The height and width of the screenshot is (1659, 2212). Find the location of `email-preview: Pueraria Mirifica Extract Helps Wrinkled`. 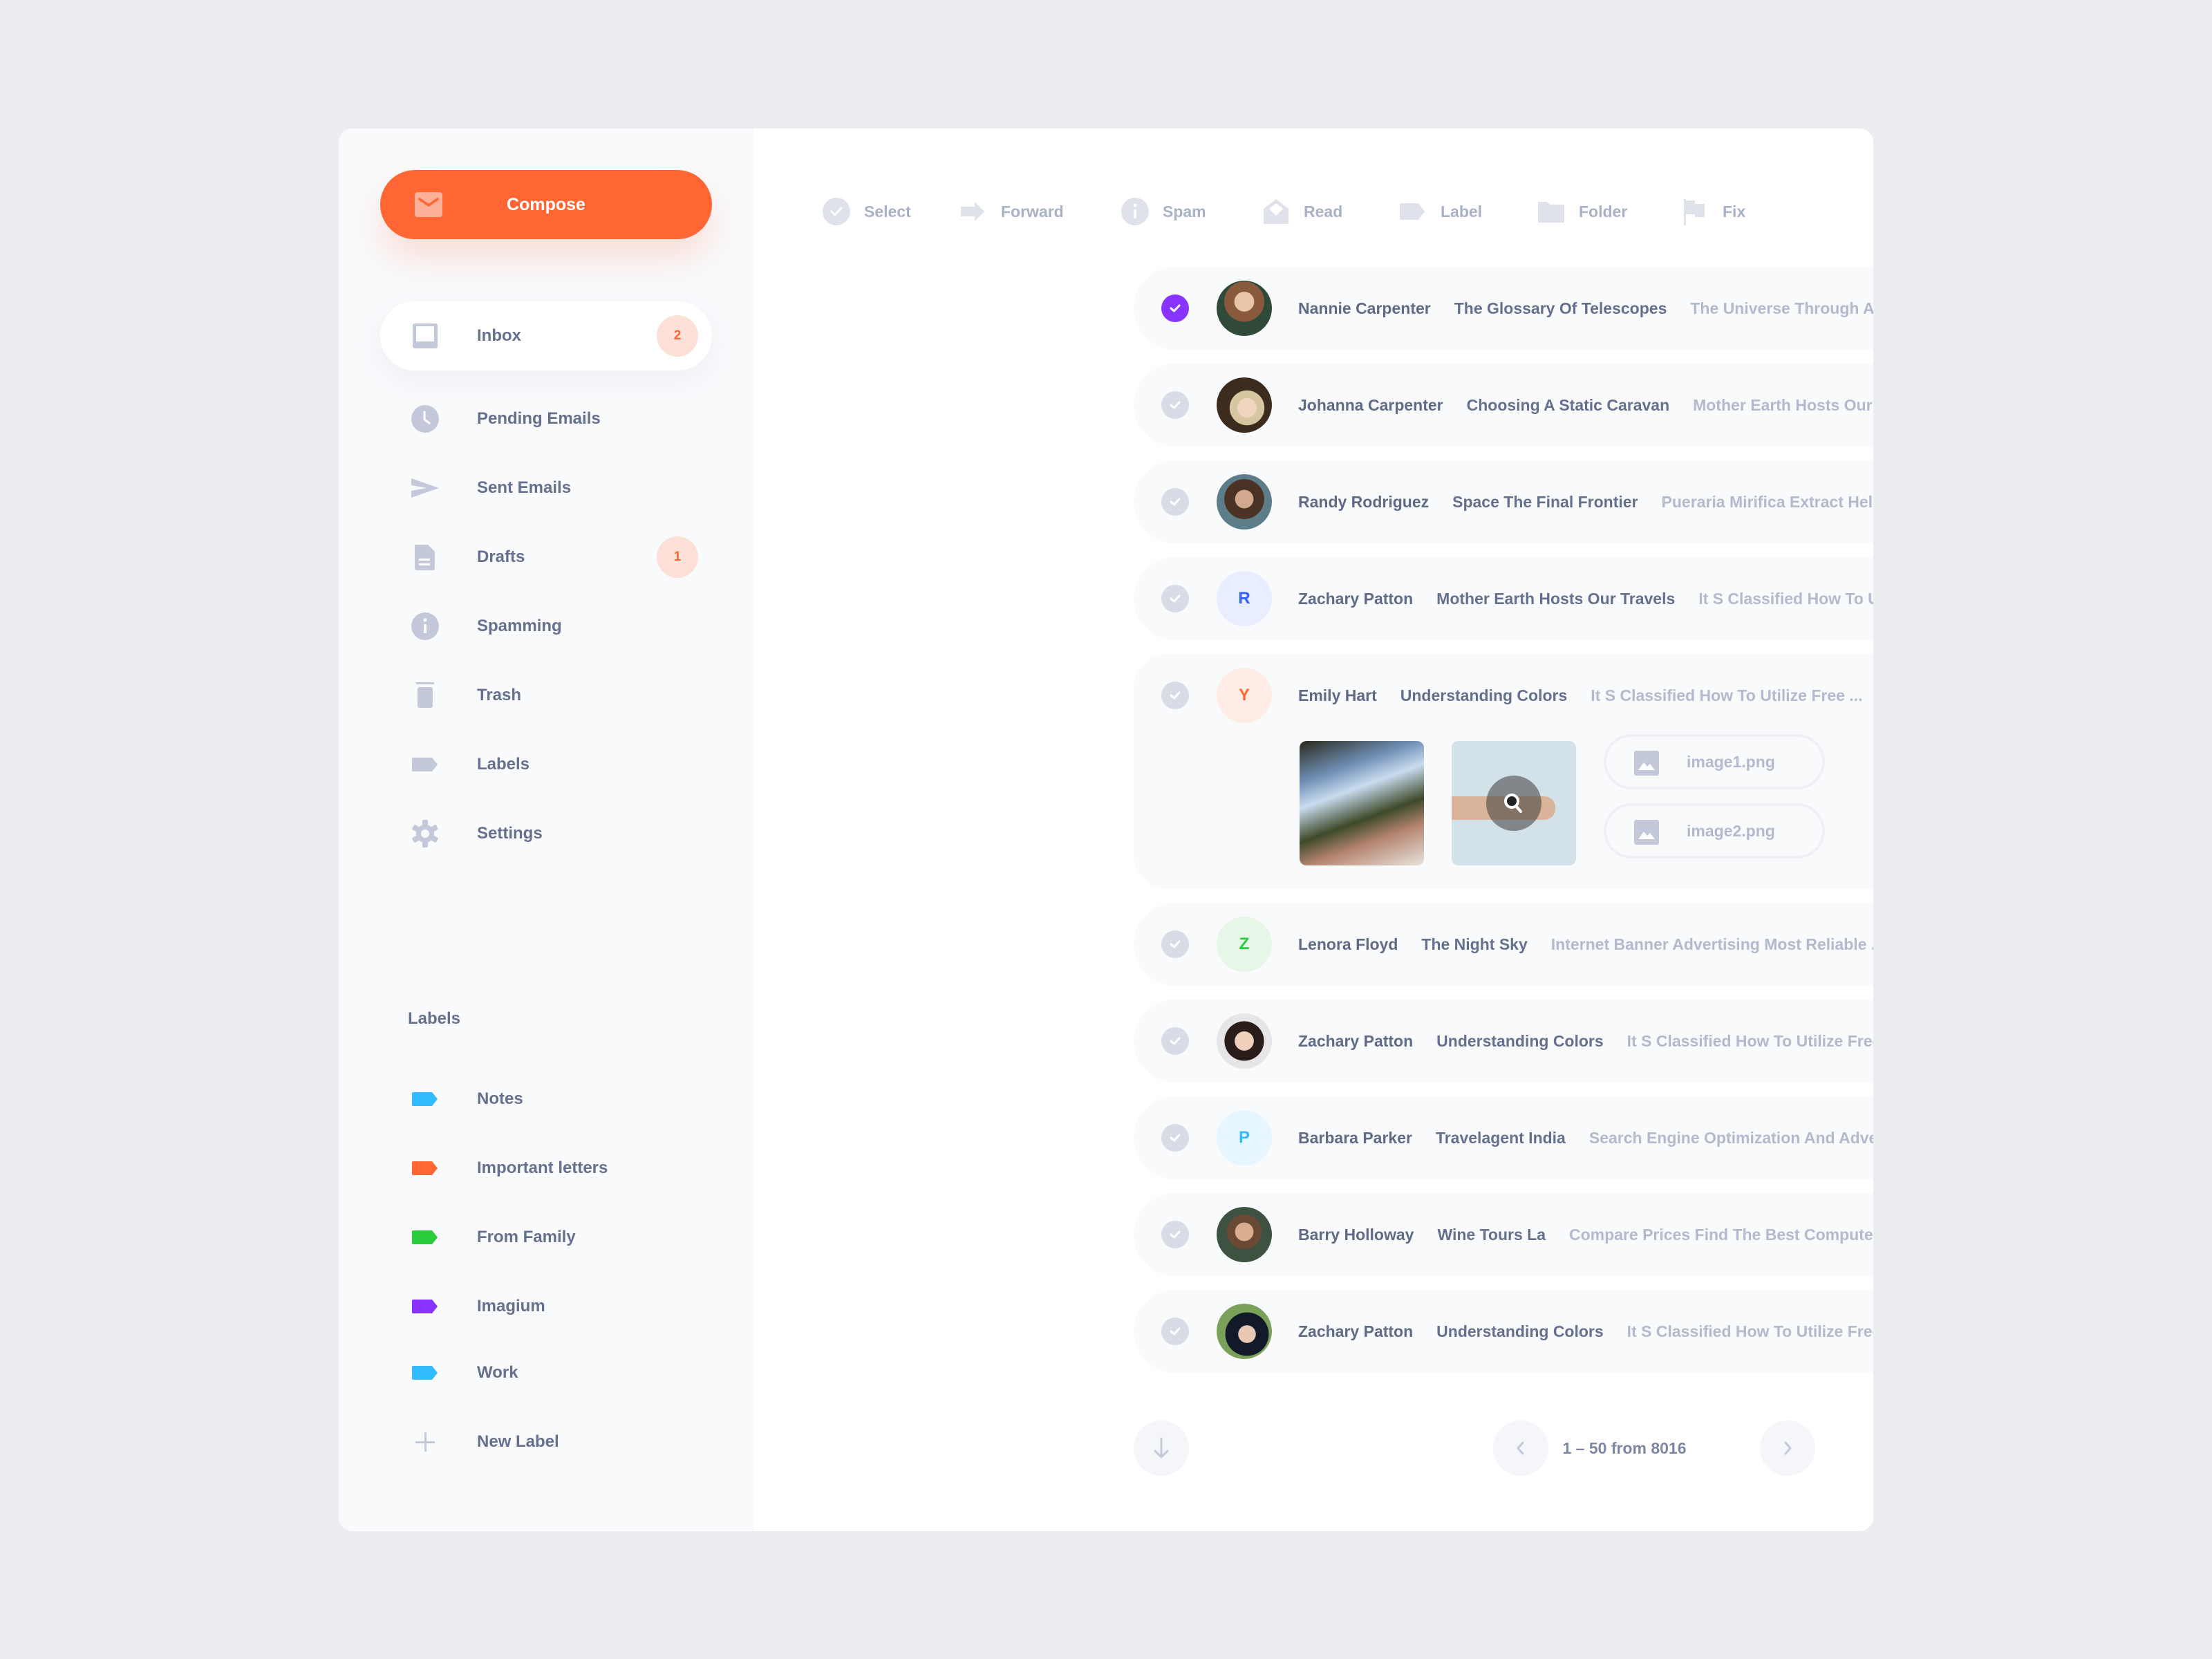

email-preview: Pueraria Mirifica Extract Helps Wrinkled is located at coordinates (1767, 502).